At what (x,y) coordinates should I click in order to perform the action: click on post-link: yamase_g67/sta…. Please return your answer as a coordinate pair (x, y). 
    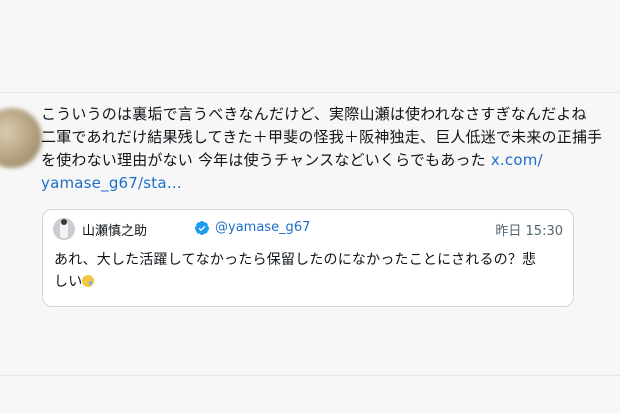
    Looking at the image, I should click on (111, 183).